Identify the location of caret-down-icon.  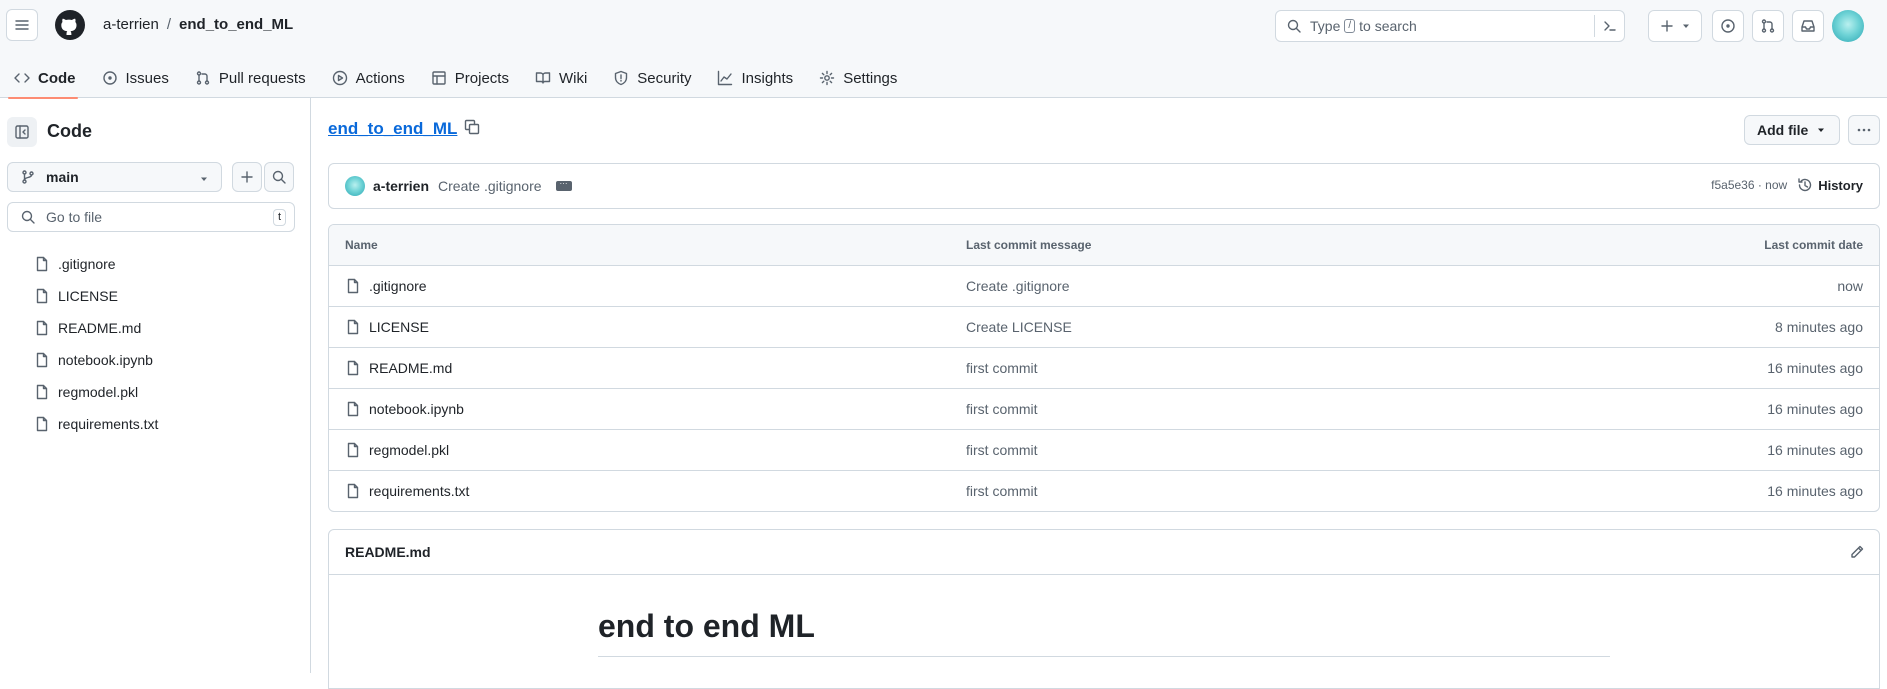
(1821, 130).